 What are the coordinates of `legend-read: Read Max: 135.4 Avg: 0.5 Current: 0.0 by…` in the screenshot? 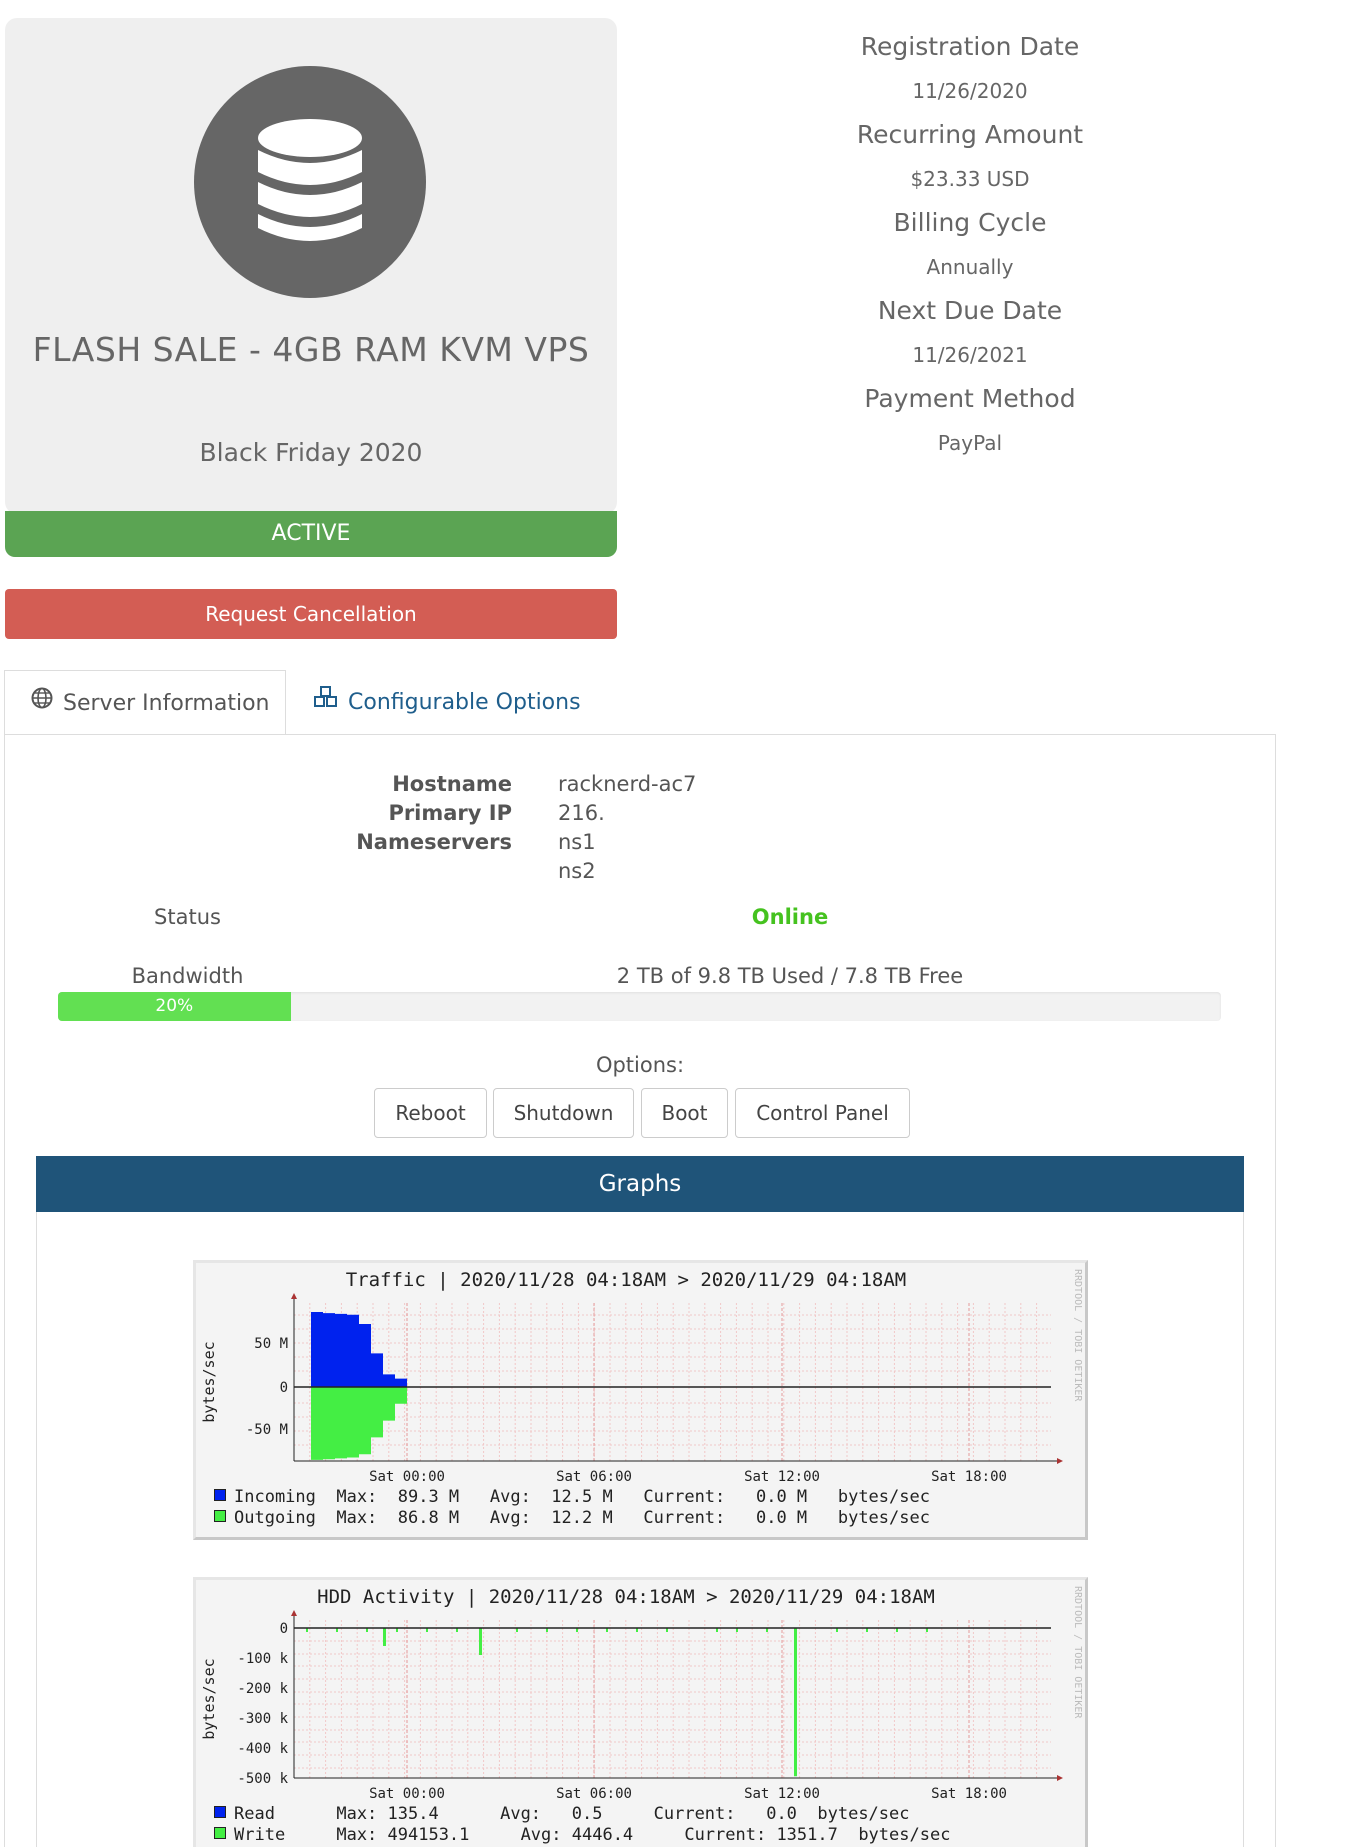 It's located at (562, 1814).